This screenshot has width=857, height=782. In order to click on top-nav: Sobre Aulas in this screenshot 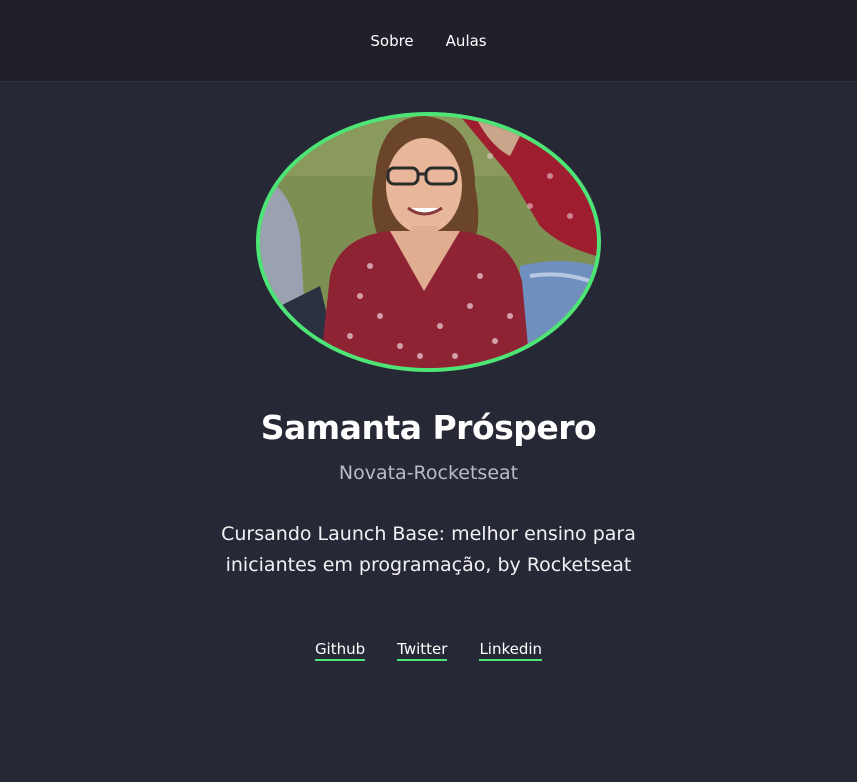, I will do `click(428, 41)`.